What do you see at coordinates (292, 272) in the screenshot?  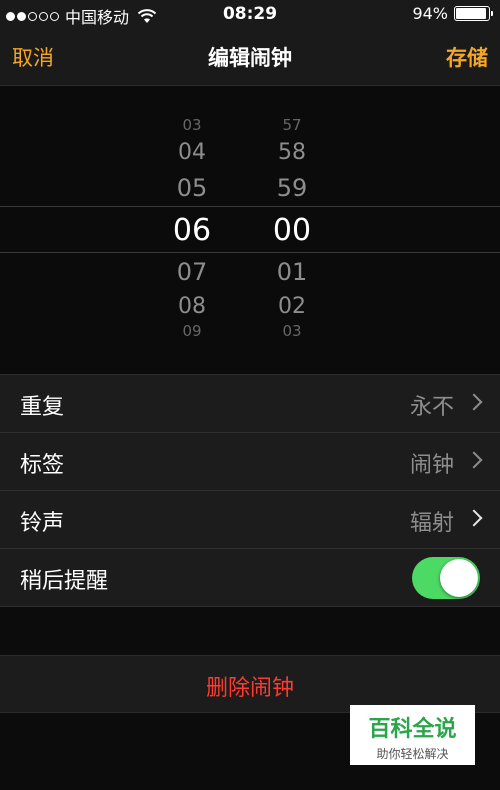 I see `minute-option: 01` at bounding box center [292, 272].